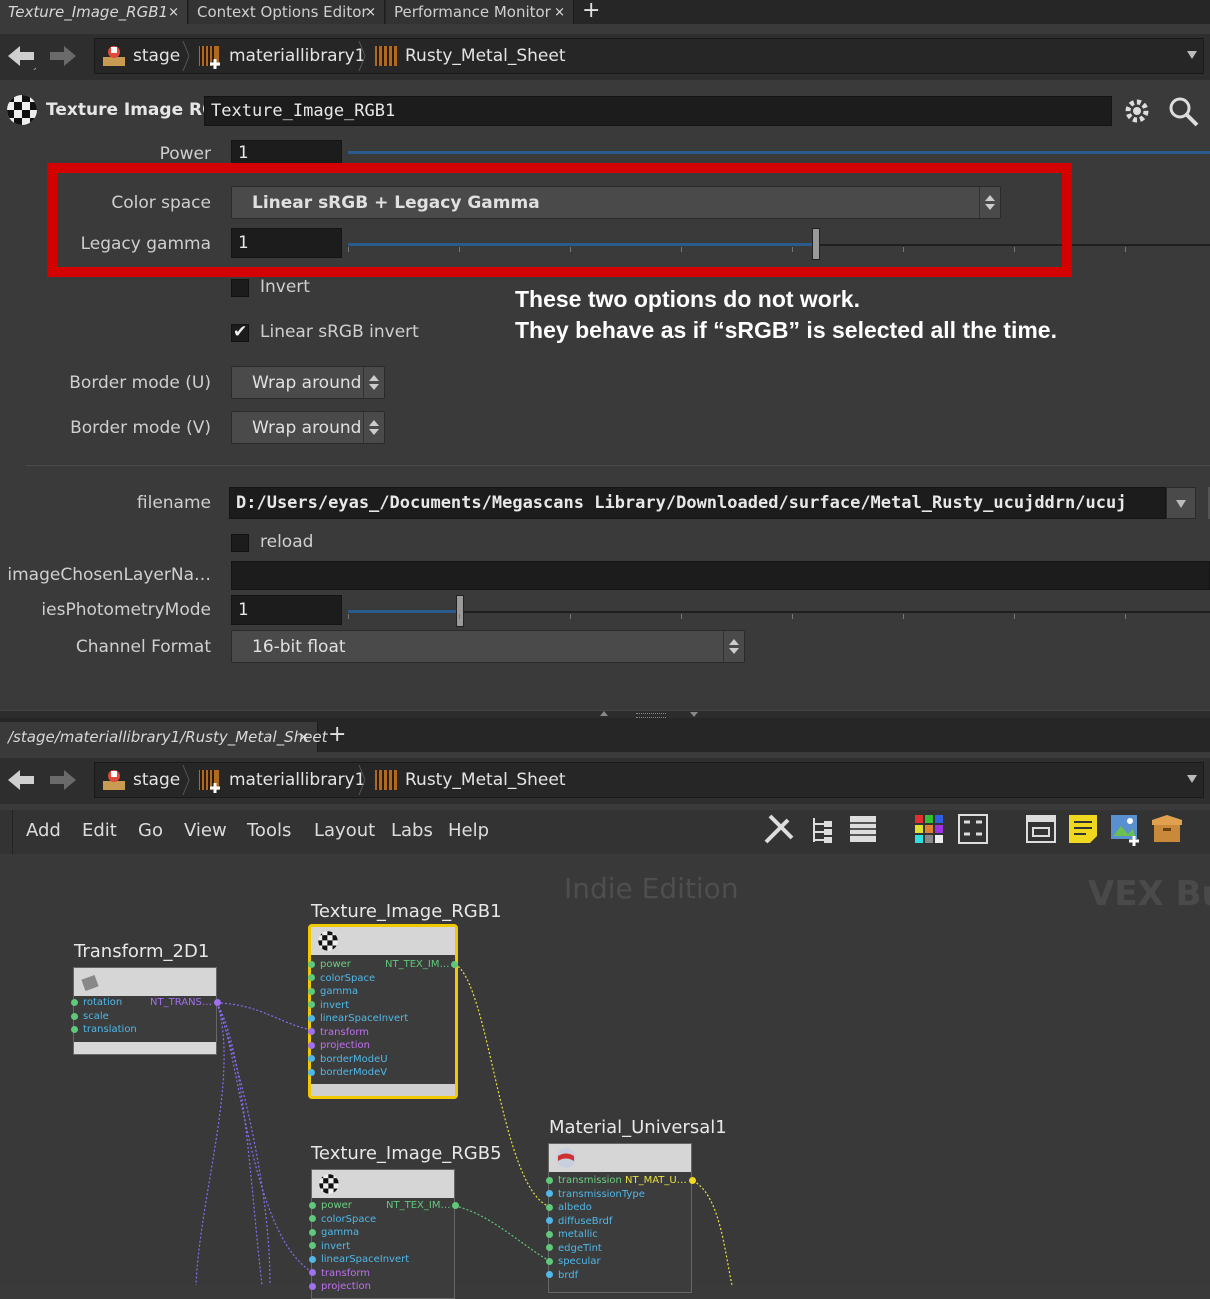  Describe the element at coordinates (104, 1029) in the screenshot. I see `port-translation: translation` at that location.